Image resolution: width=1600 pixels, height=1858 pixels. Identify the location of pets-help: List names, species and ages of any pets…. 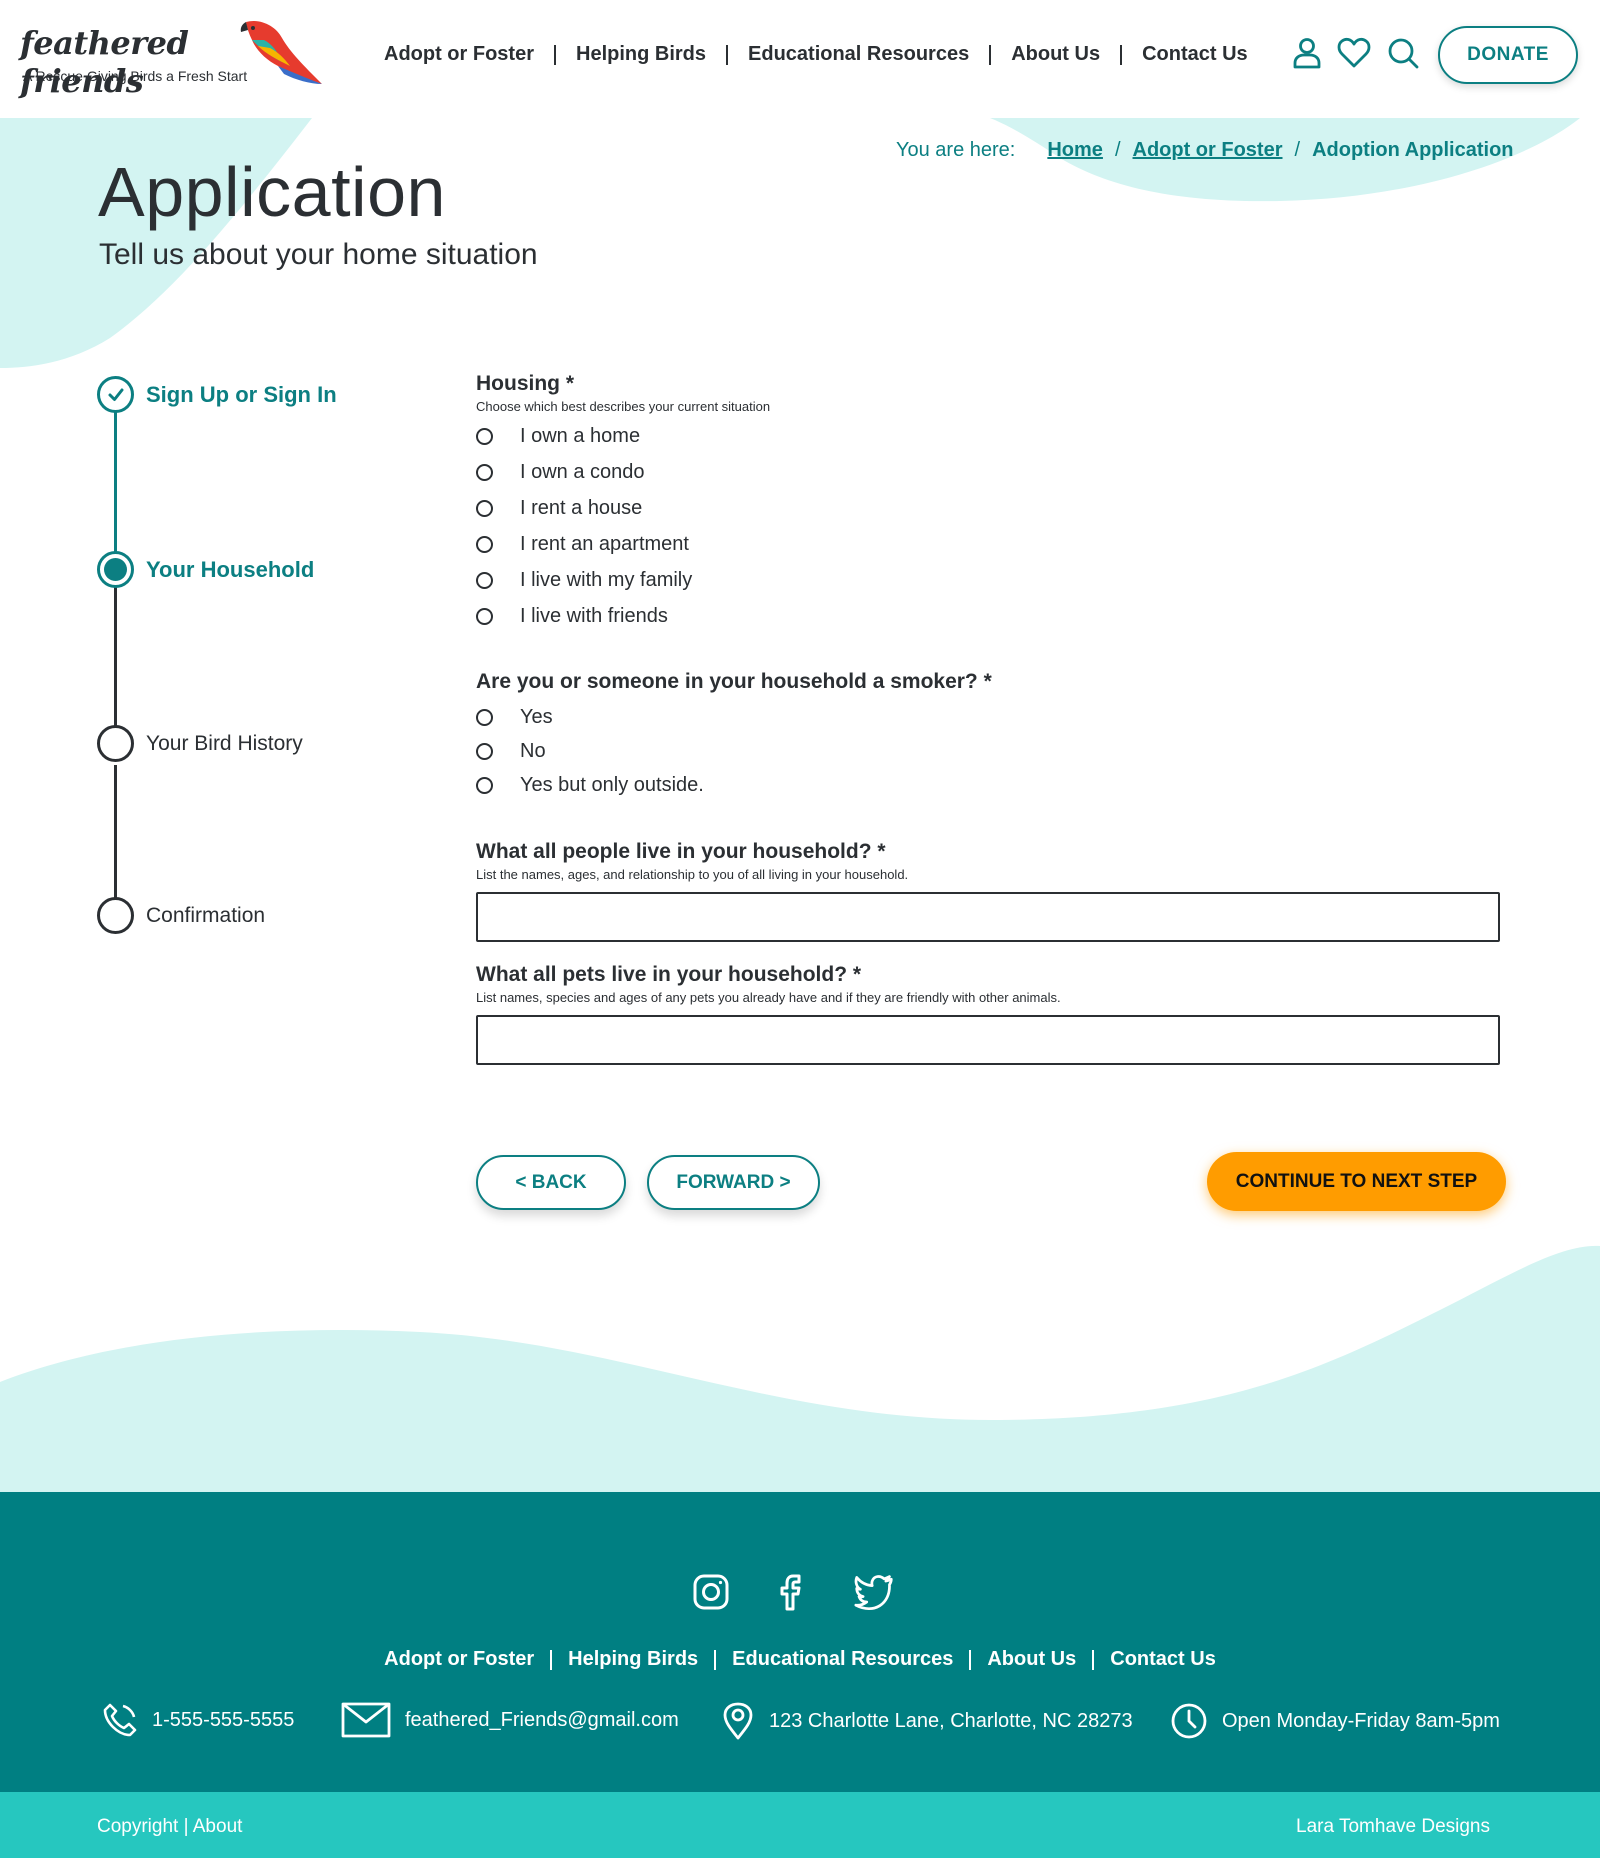
(768, 997).